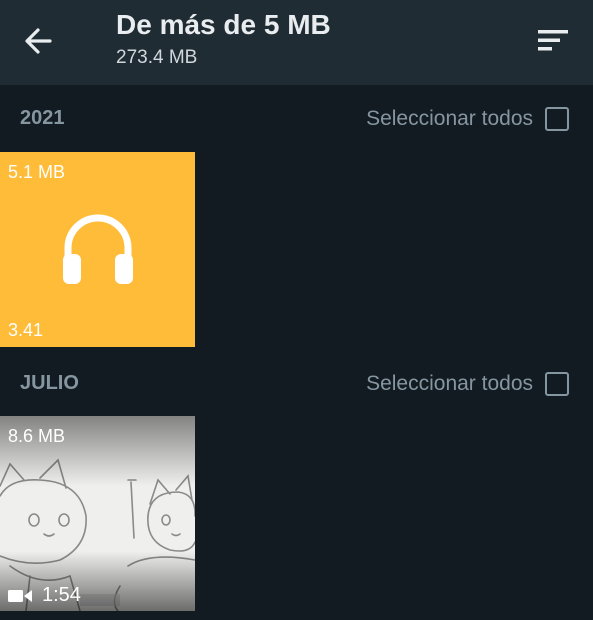 The width and height of the screenshot is (593, 620). Describe the element at coordinates (20, 595) in the screenshot. I see `video-camera-icon` at that location.